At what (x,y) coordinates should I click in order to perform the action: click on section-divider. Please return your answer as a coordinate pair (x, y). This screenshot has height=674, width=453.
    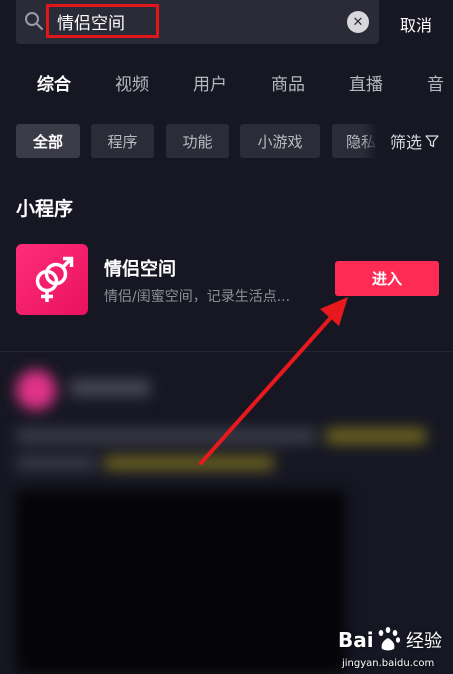
    Looking at the image, I should click on (226, 351).